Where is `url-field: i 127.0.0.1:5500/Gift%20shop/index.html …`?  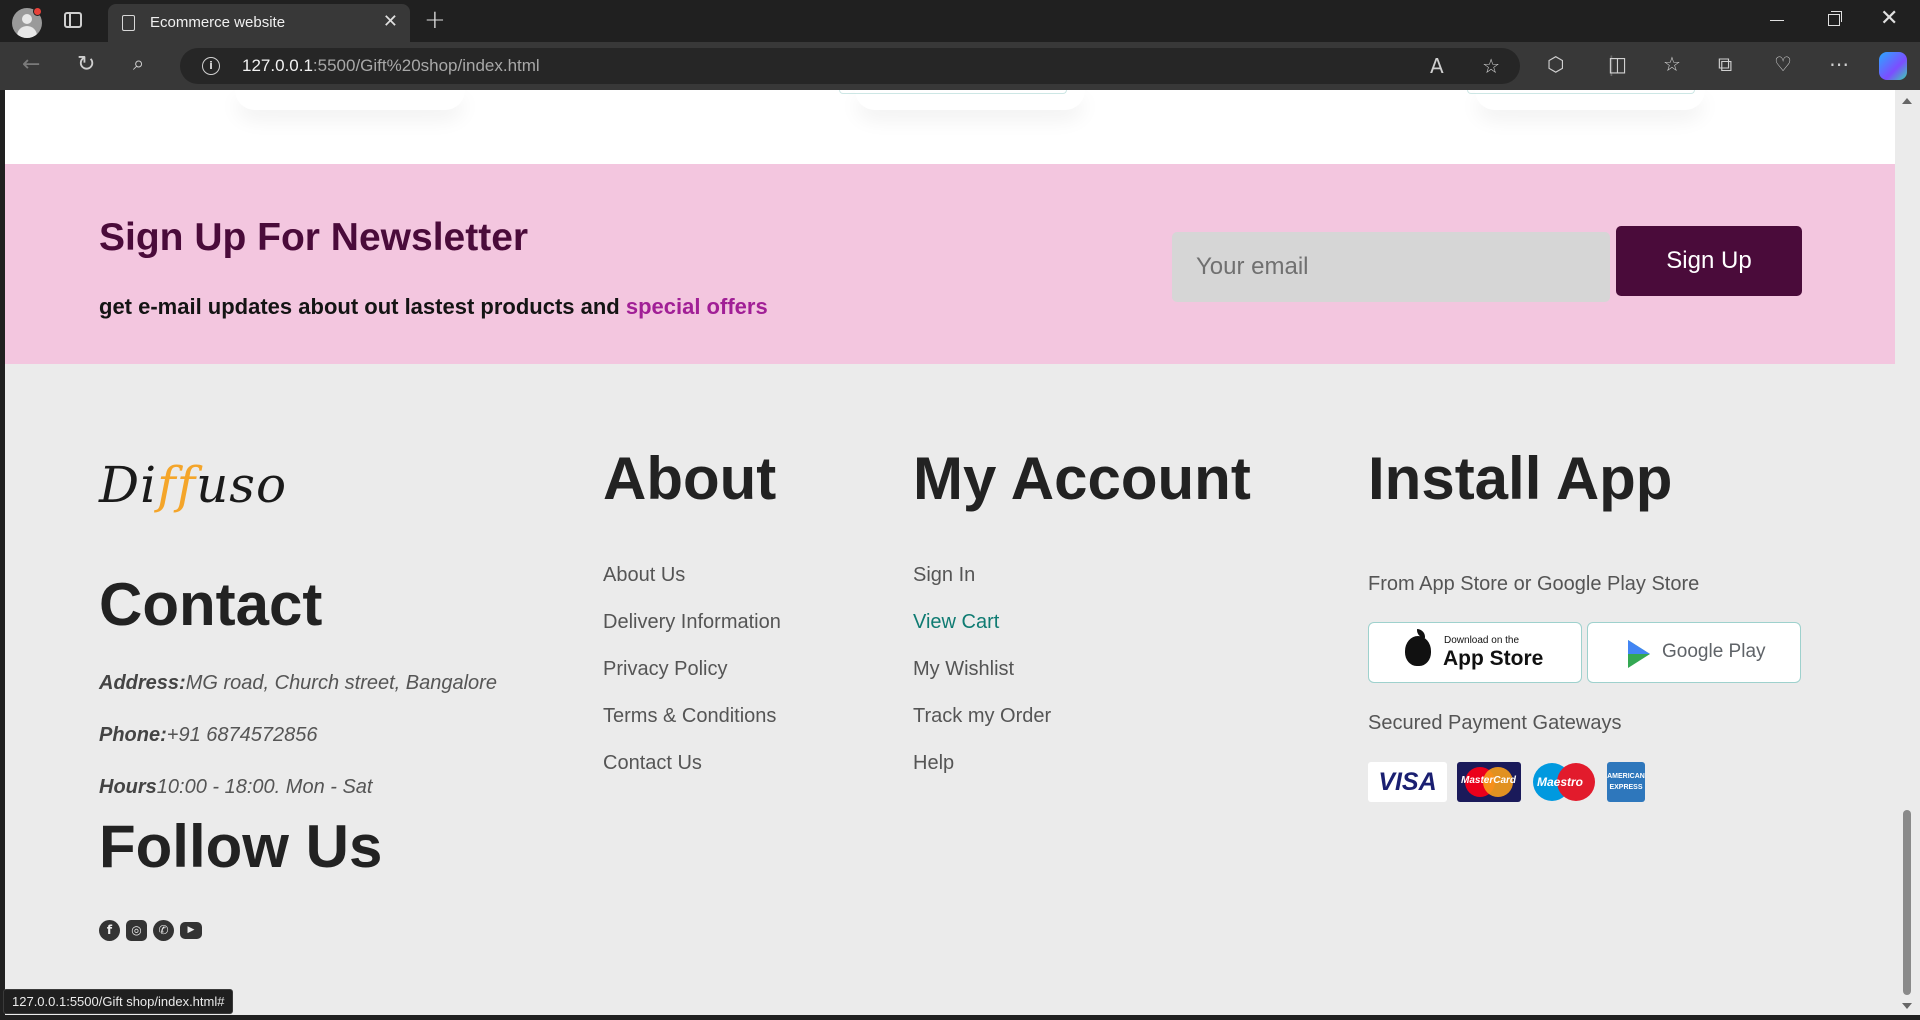
url-field: i 127.0.0.1:5500/Gift%20shop/index.html … is located at coordinates (850, 66).